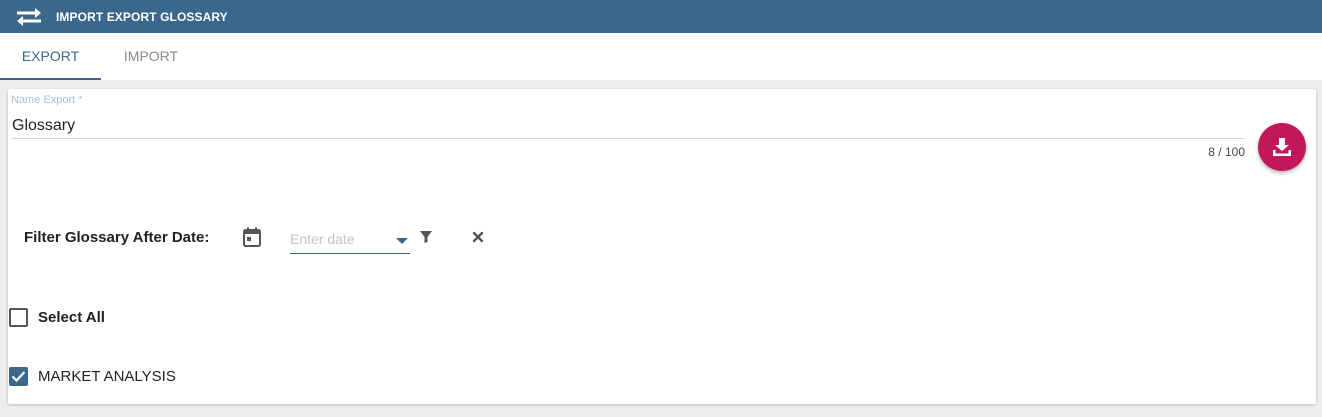 The width and height of the screenshot is (1322, 417). I want to click on checkbox-checked, so click(18, 376).